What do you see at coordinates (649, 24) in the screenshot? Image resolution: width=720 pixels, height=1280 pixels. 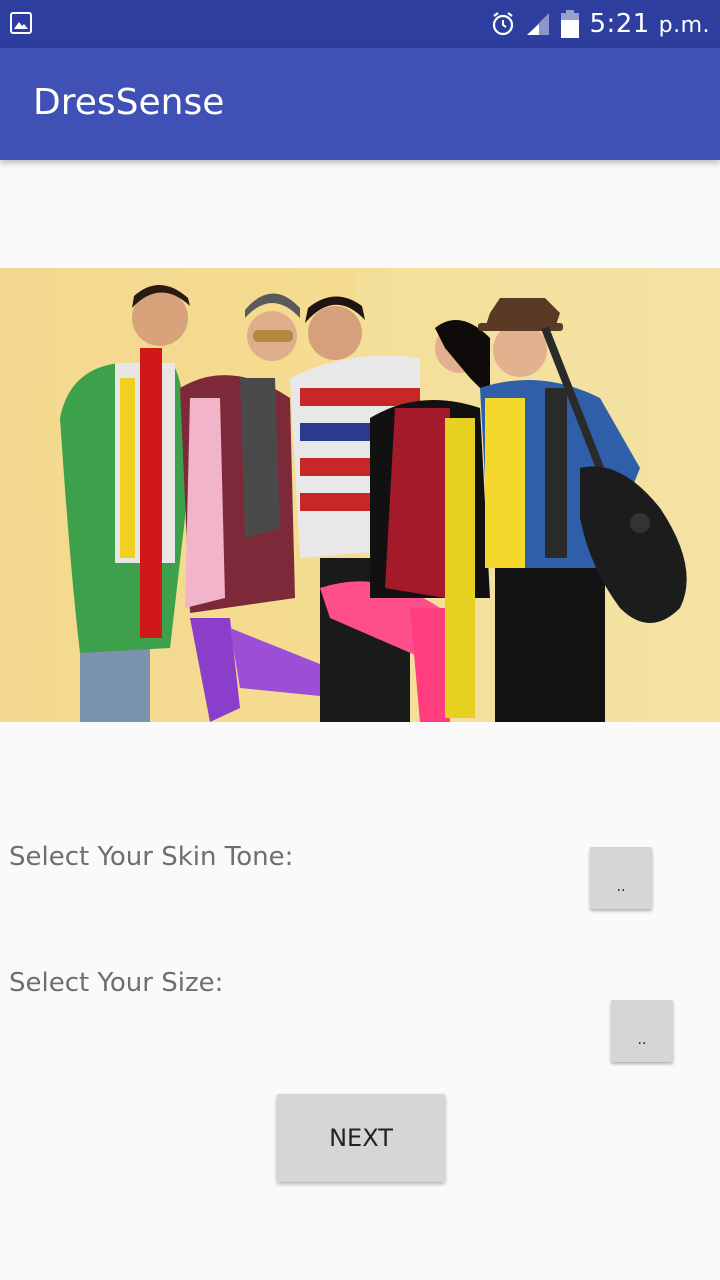 I see `status-time: 5:21 p.m.` at bounding box center [649, 24].